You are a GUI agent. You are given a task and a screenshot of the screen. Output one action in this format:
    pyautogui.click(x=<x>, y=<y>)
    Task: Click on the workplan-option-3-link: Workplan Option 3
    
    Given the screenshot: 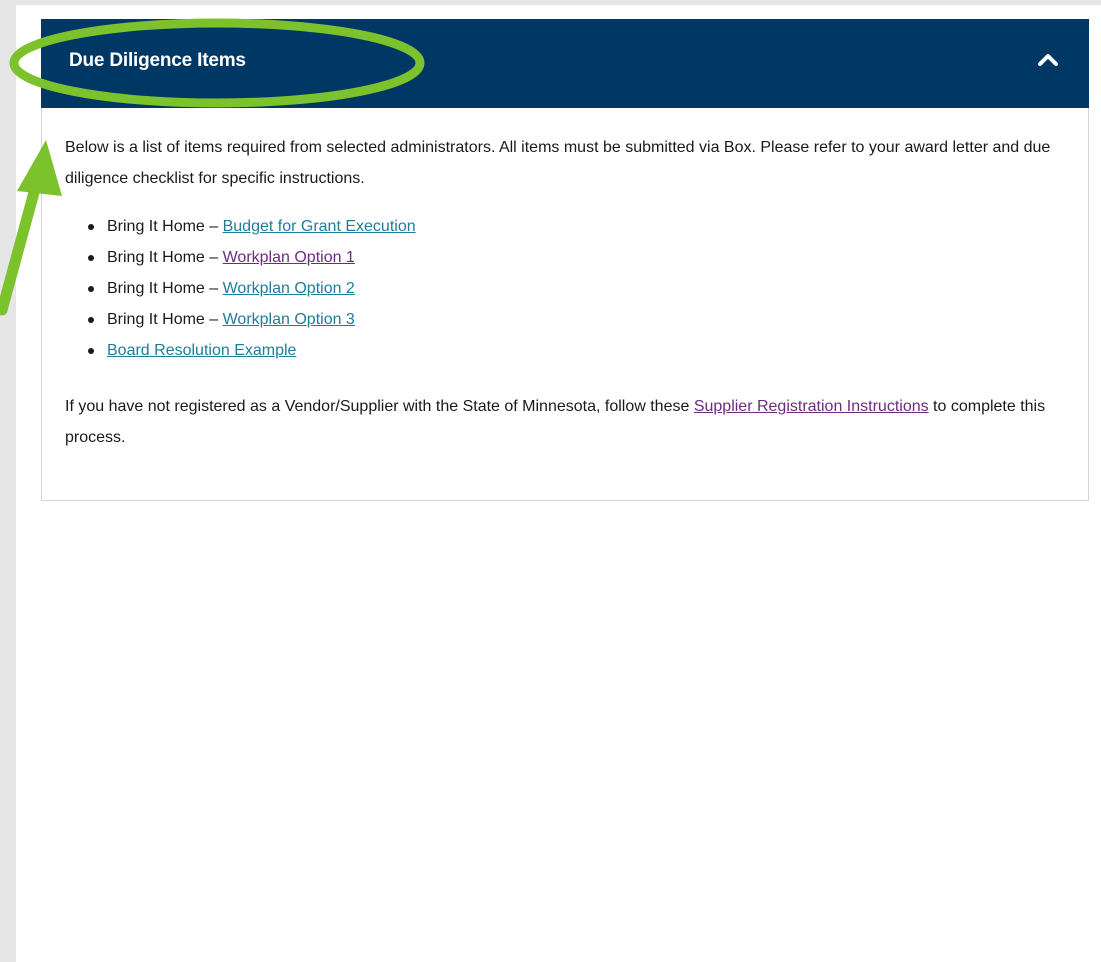 What is the action you would take?
    pyautogui.click(x=289, y=319)
    